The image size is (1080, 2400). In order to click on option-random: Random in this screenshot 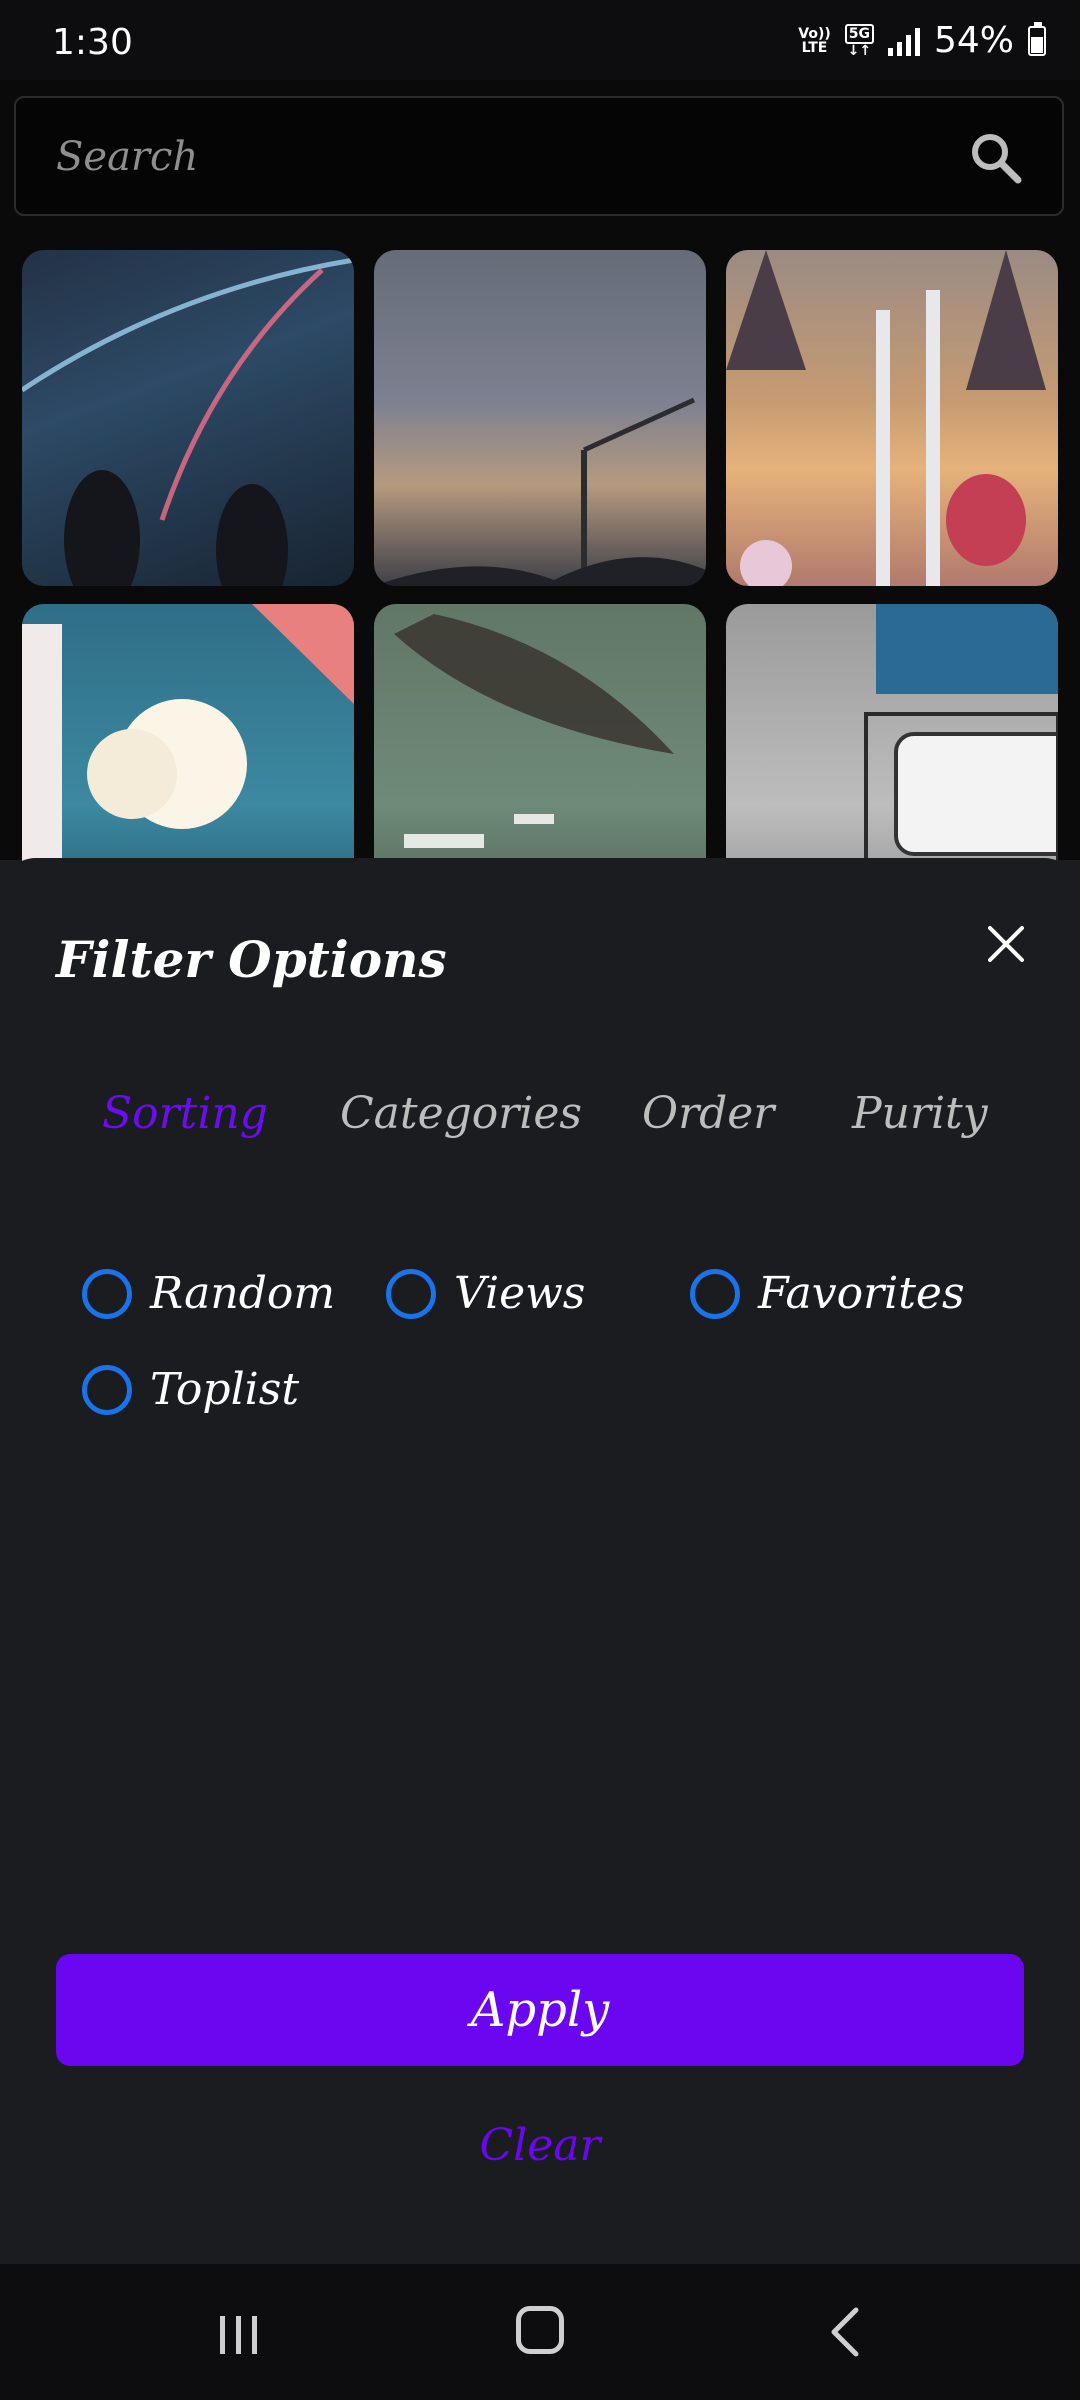, I will do `click(208, 1293)`.